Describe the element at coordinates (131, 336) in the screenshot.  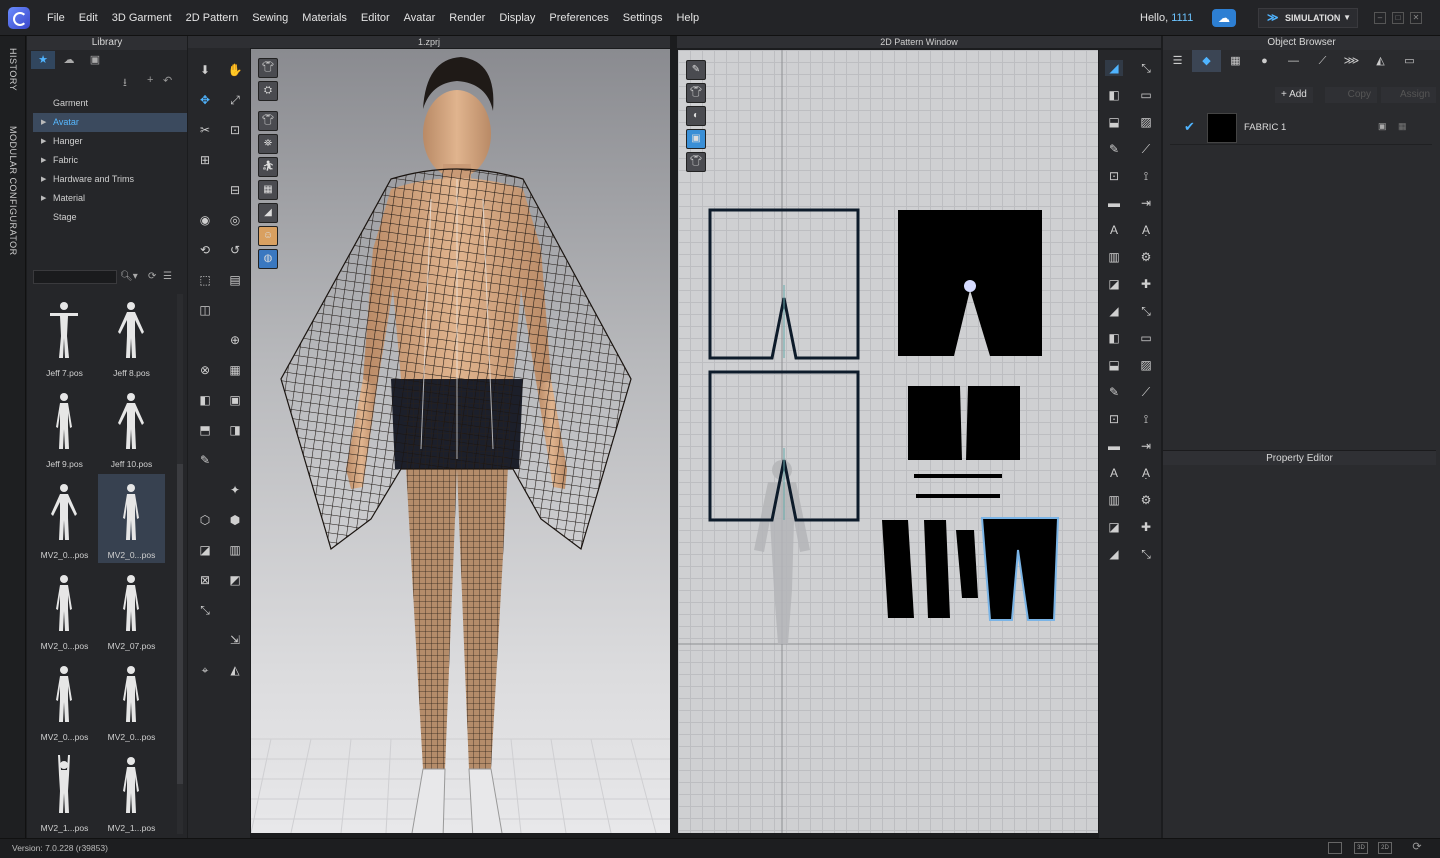
I see `avatar-pose-thumbnail: Jeff 8.pos` at that location.